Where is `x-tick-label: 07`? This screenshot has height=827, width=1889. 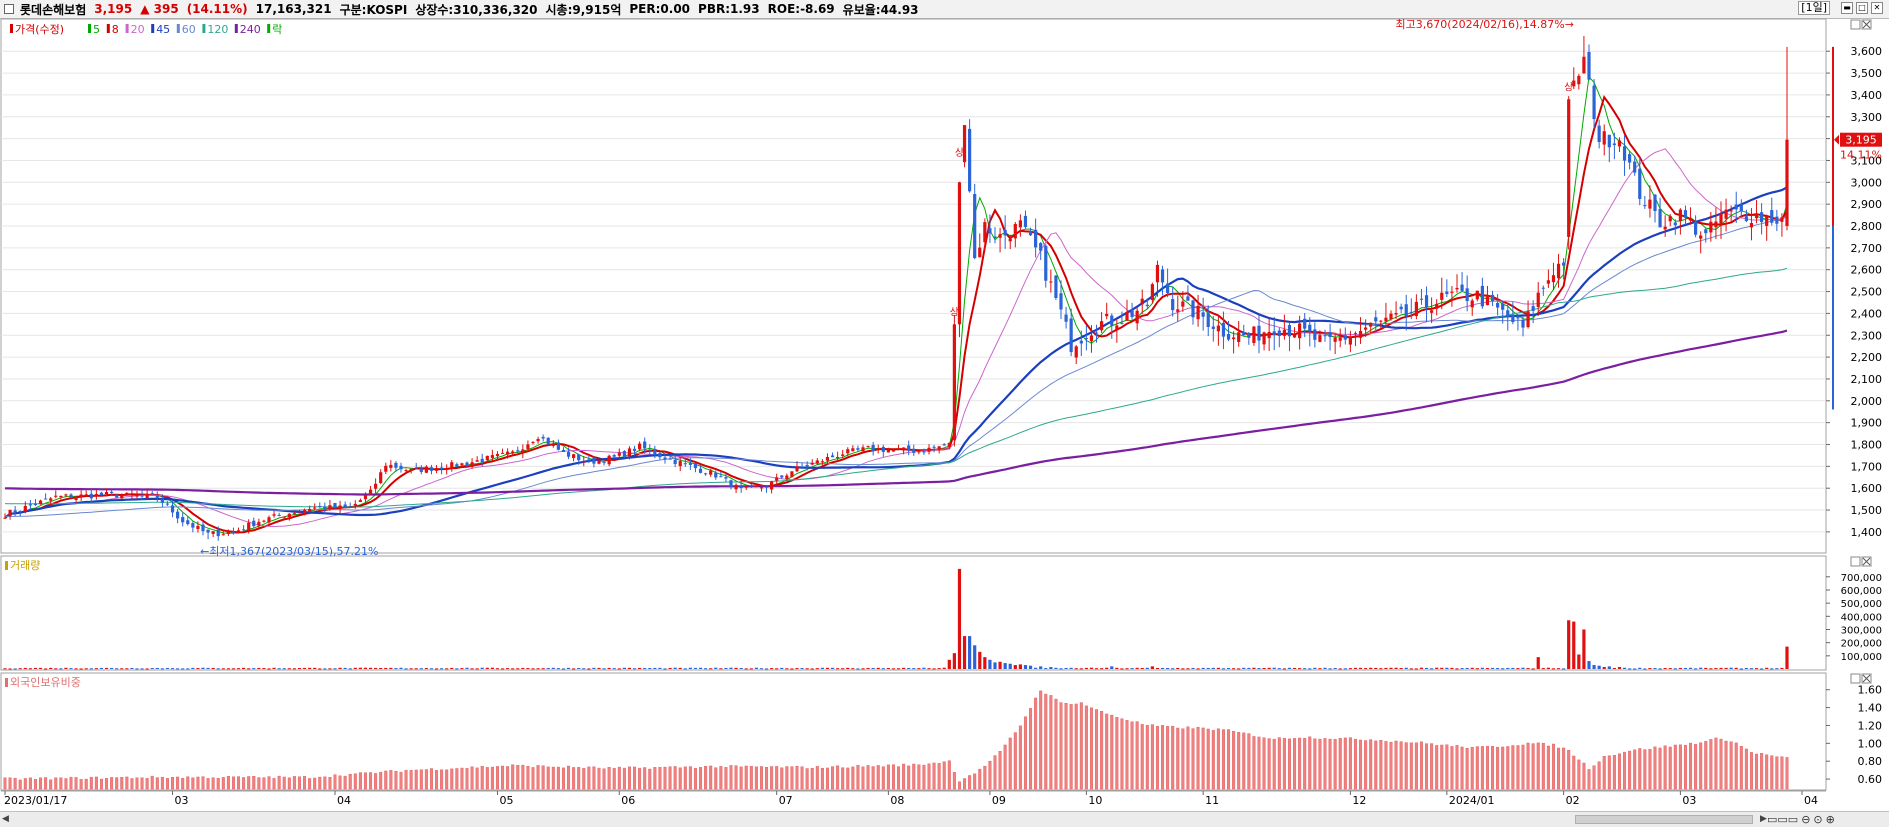 x-tick-label: 07 is located at coordinates (786, 800).